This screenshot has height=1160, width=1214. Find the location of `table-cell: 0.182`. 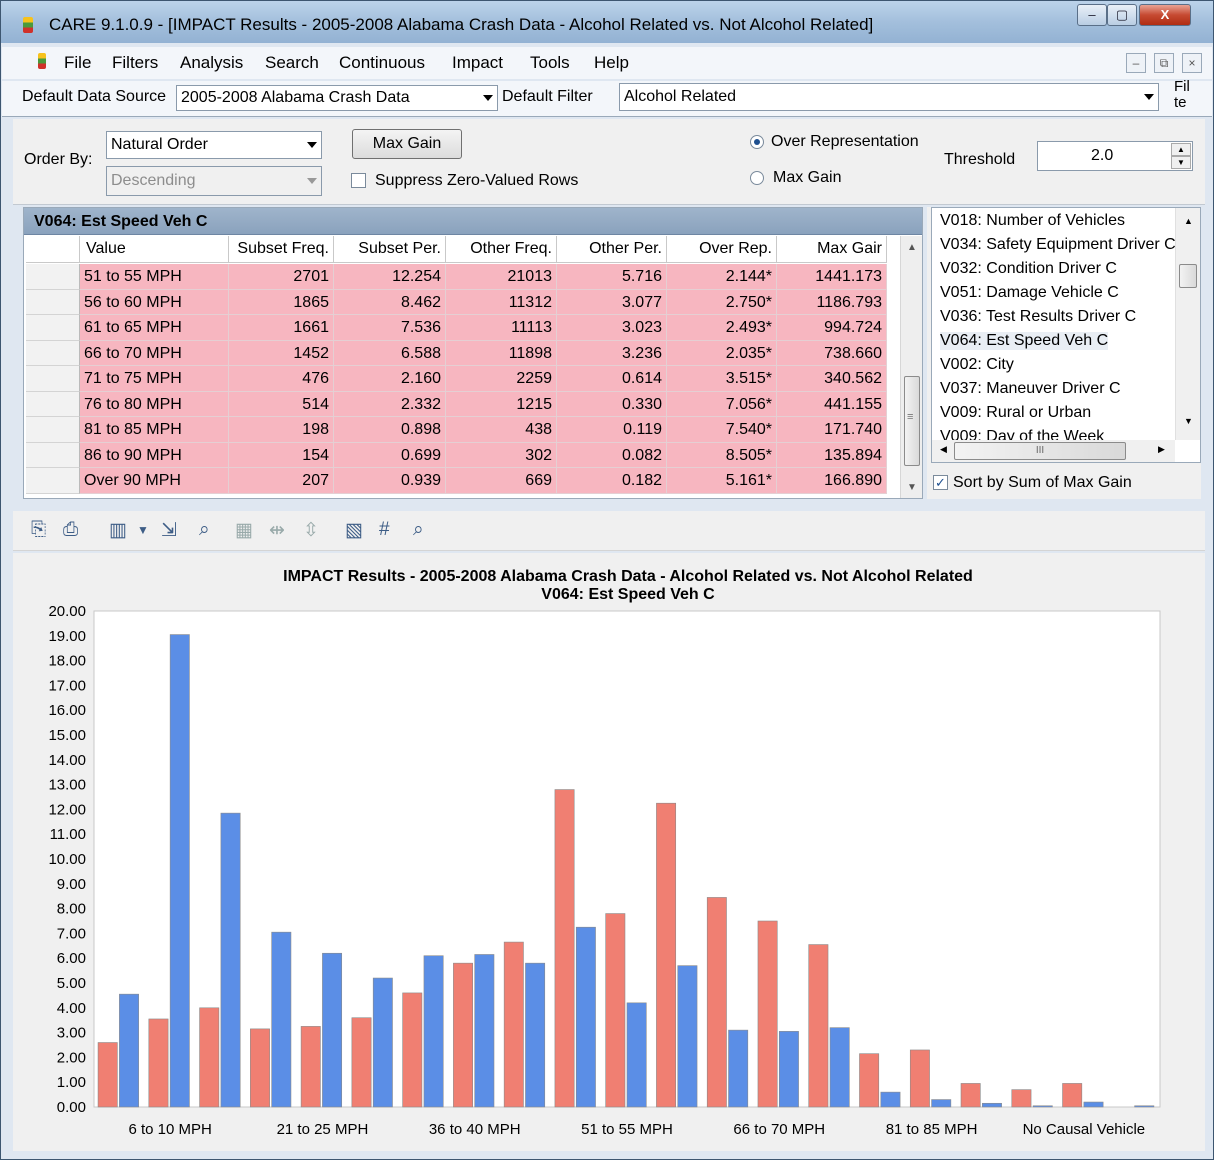

table-cell: 0.182 is located at coordinates (612, 481).